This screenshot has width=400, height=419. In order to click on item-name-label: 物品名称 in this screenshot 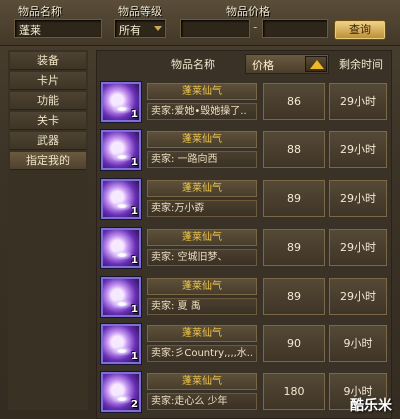, I will do `click(40, 11)`.